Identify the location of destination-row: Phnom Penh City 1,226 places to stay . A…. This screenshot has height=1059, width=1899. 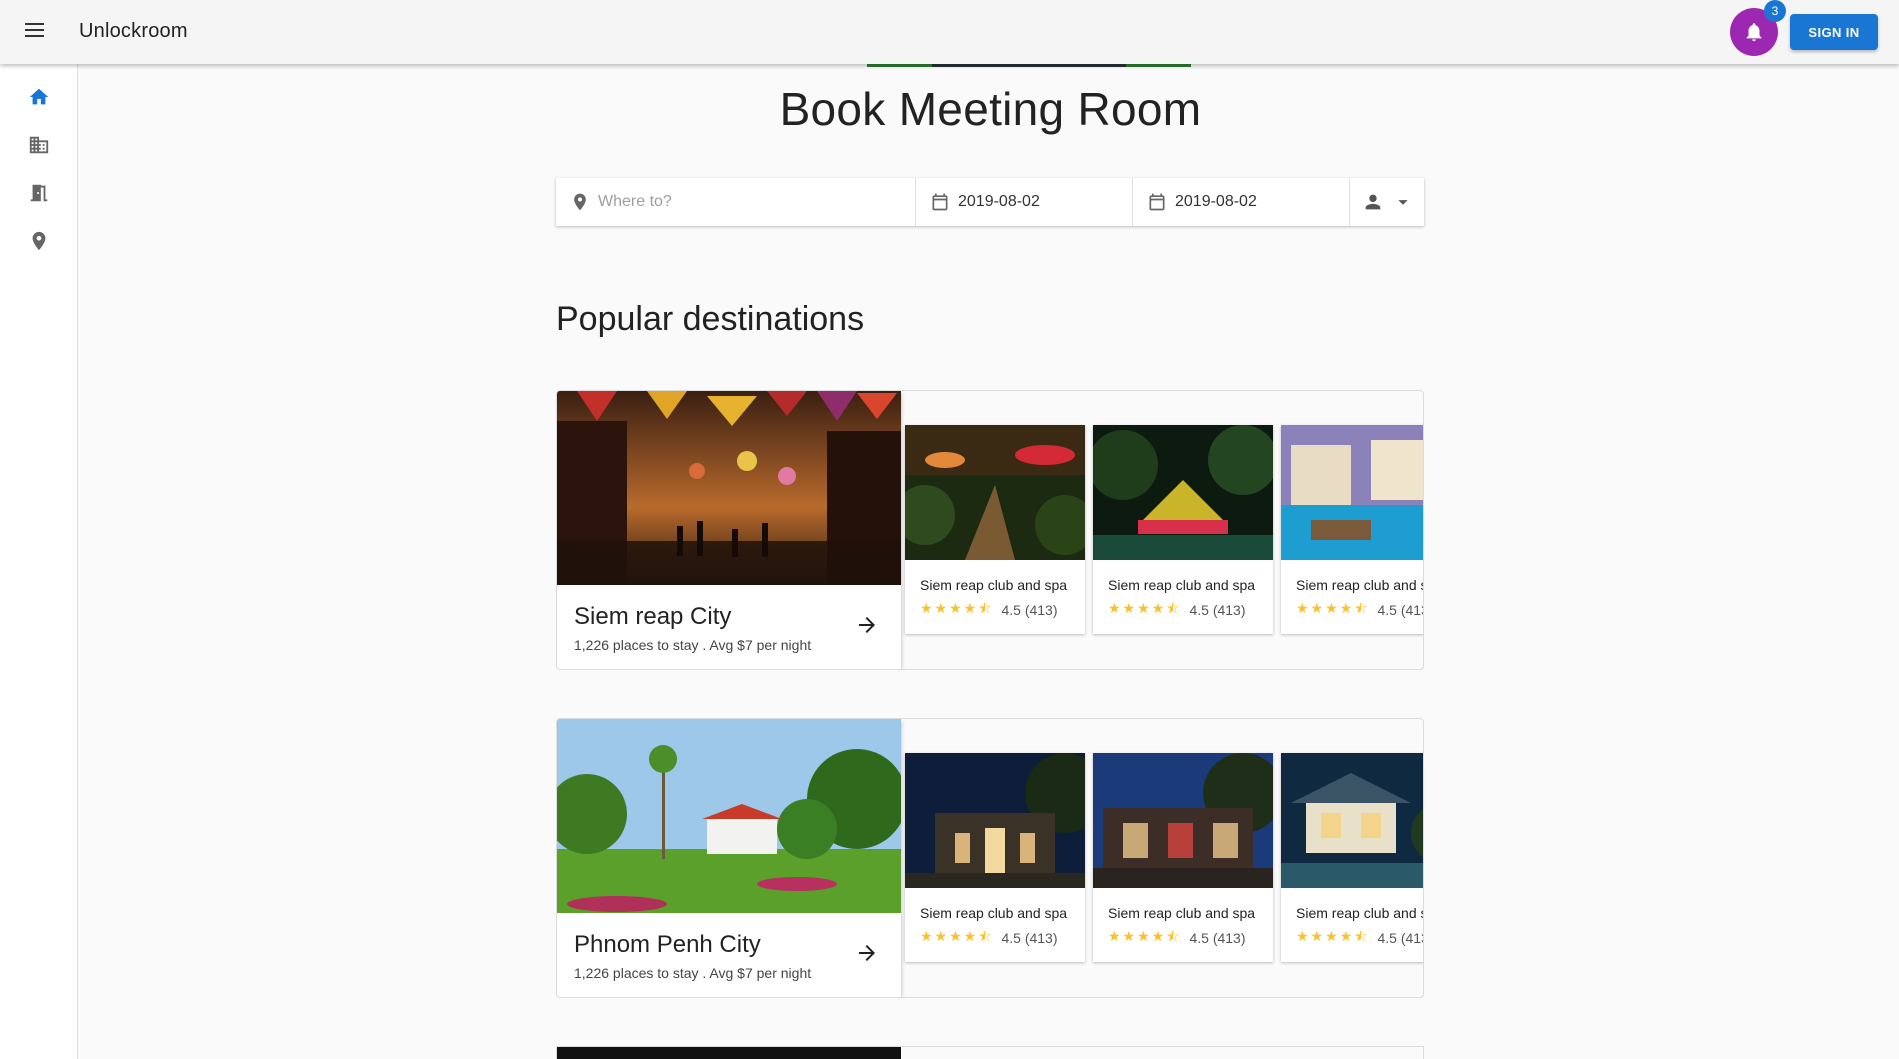
(990, 858).